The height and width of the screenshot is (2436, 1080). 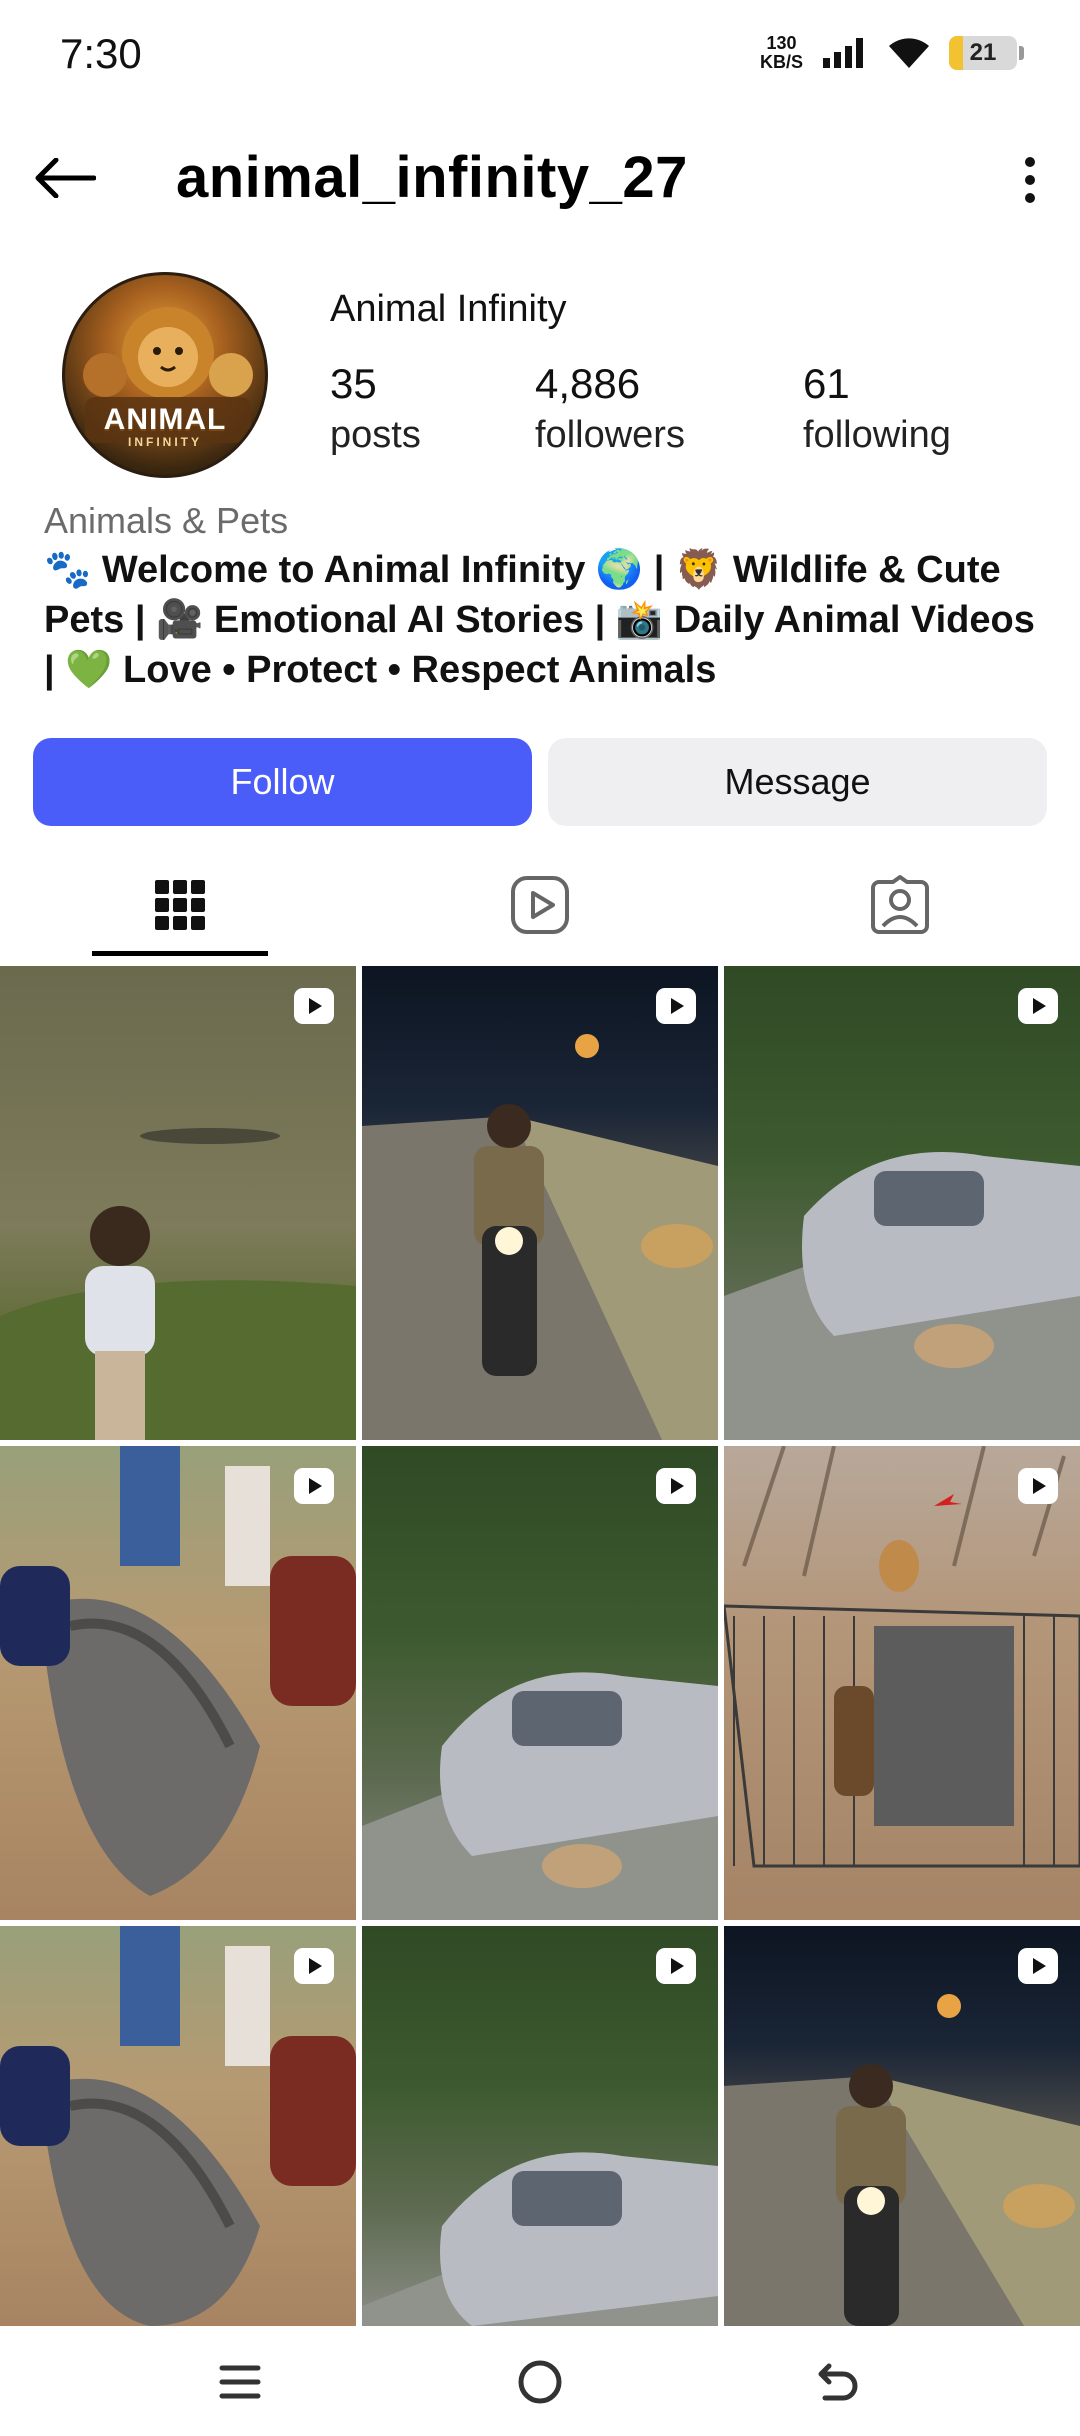 I want to click on tab-posts, so click(x=180, y=905).